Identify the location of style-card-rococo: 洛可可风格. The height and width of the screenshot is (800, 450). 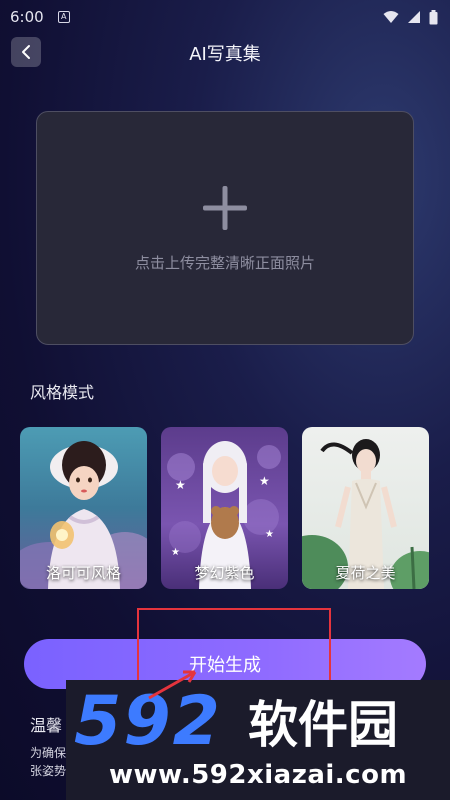
(83, 508).